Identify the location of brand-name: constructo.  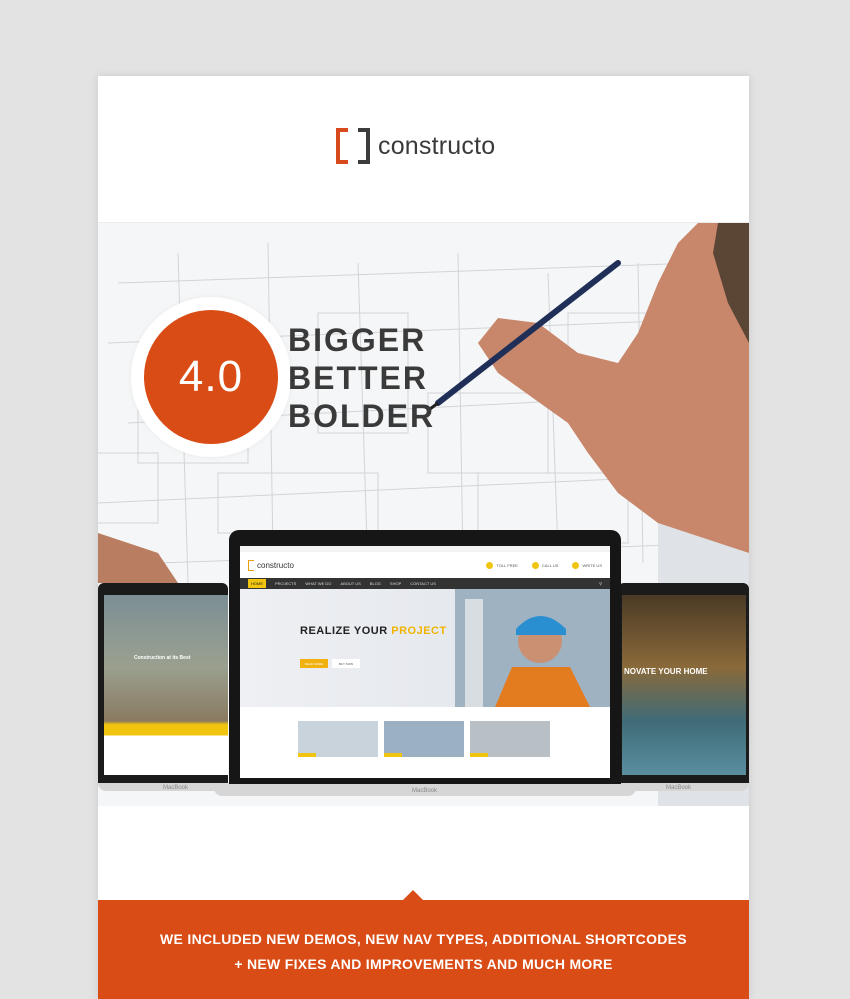
(437, 145).